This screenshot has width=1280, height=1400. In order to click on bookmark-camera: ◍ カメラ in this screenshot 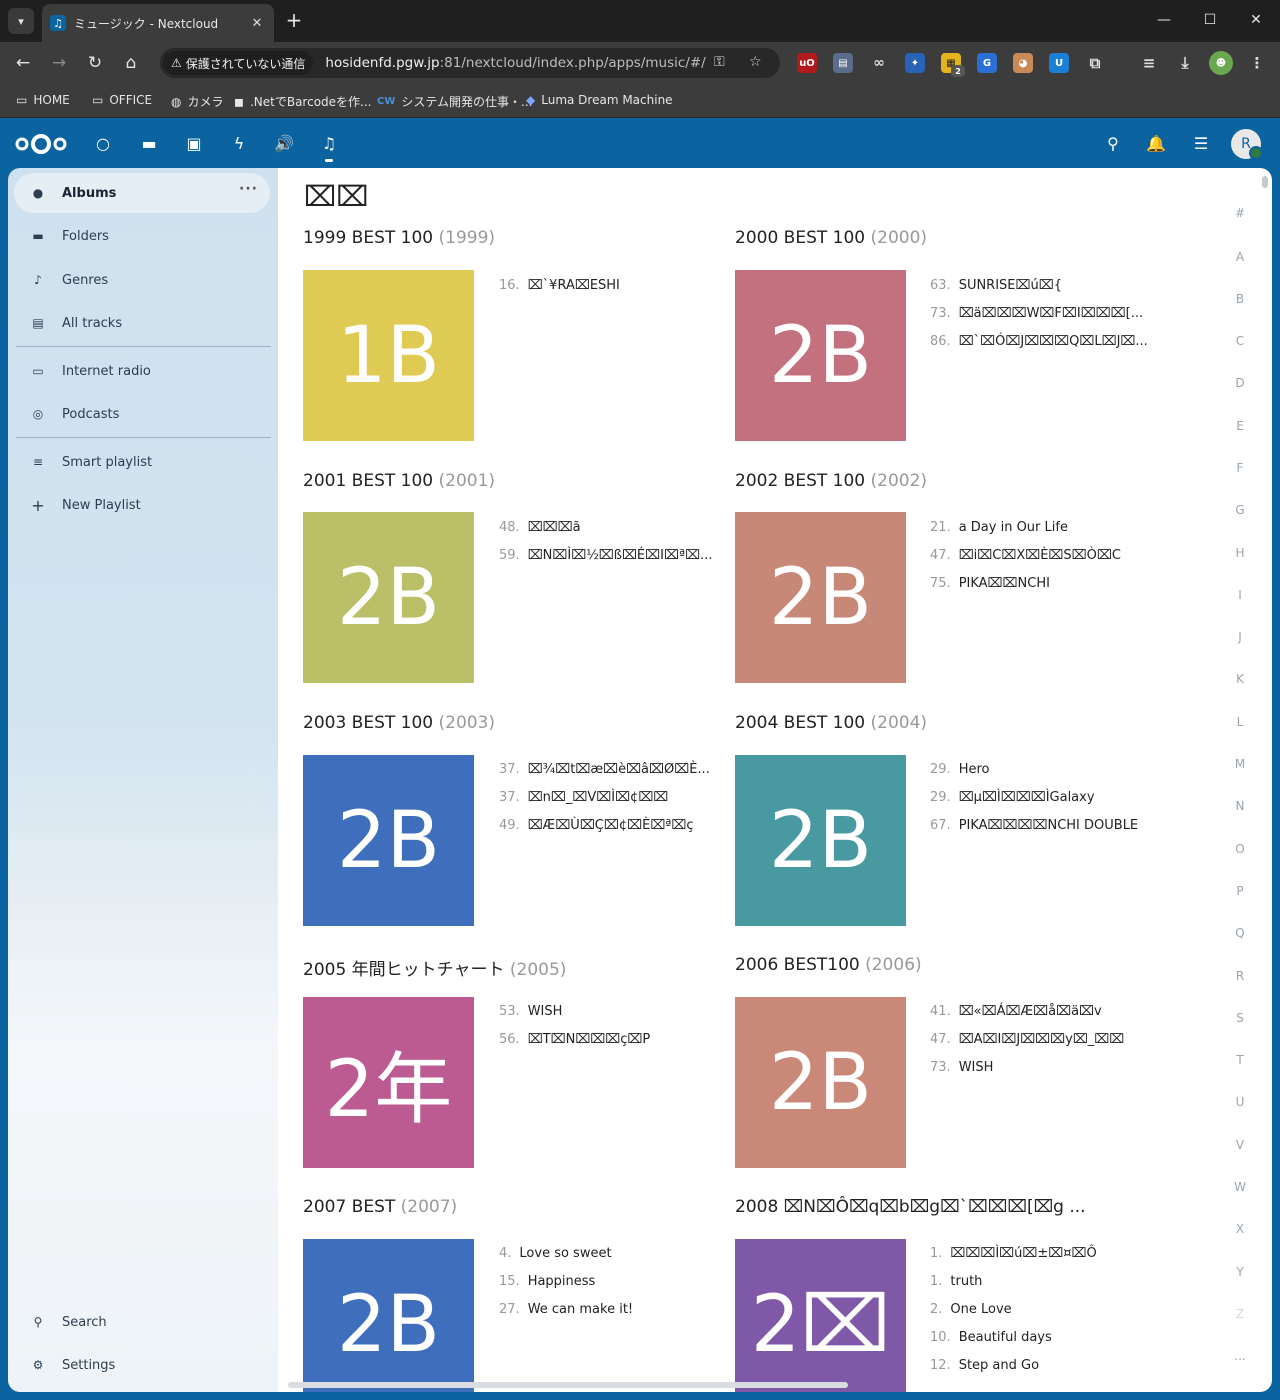, I will do `click(197, 101)`.